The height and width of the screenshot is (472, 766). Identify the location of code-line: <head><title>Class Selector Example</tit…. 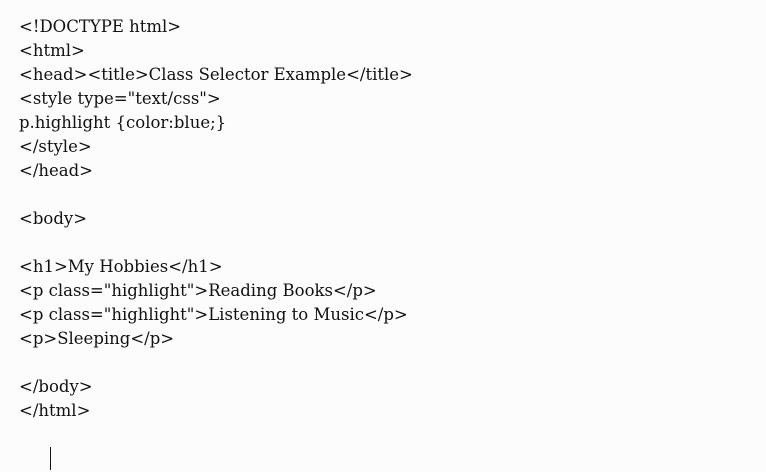
(216, 74).